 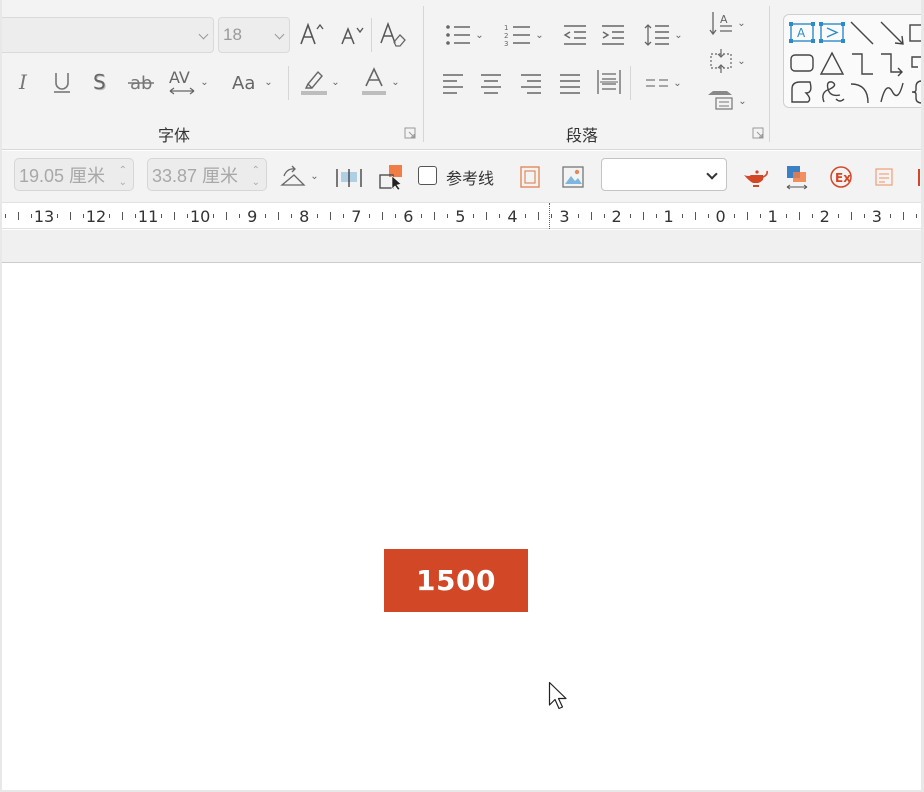 I want to click on guides-checkbox, so click(x=427, y=175).